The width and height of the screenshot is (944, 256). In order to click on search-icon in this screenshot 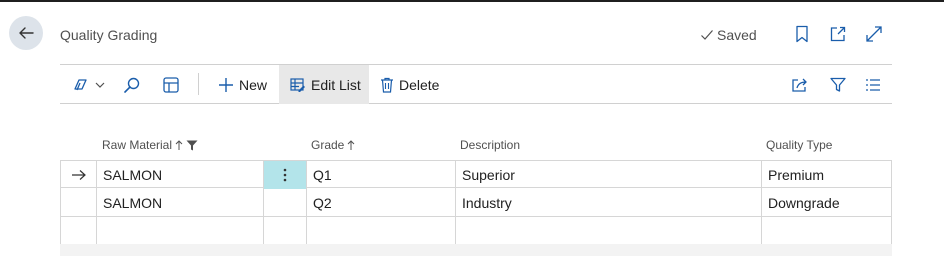, I will do `click(132, 85)`.